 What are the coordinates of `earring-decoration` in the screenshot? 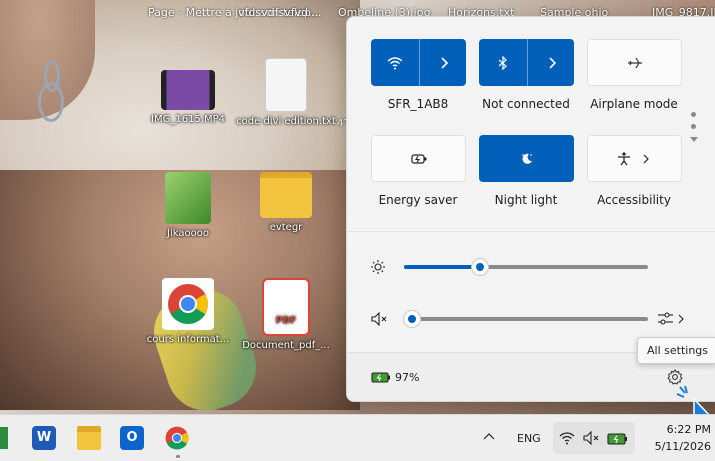 It's located at (50, 92).